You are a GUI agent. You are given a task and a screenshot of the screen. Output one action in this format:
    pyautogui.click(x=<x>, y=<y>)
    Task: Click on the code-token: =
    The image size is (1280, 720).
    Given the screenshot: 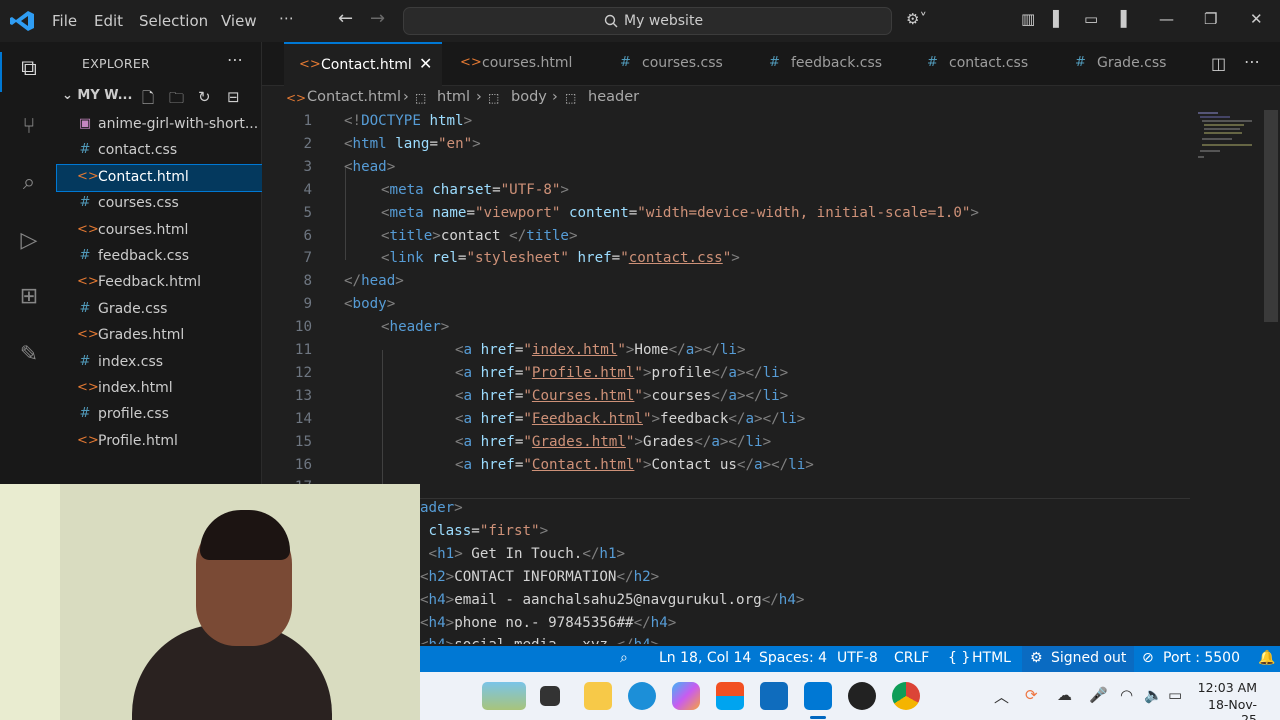 What is the action you would take?
    pyautogui.click(x=616, y=258)
    